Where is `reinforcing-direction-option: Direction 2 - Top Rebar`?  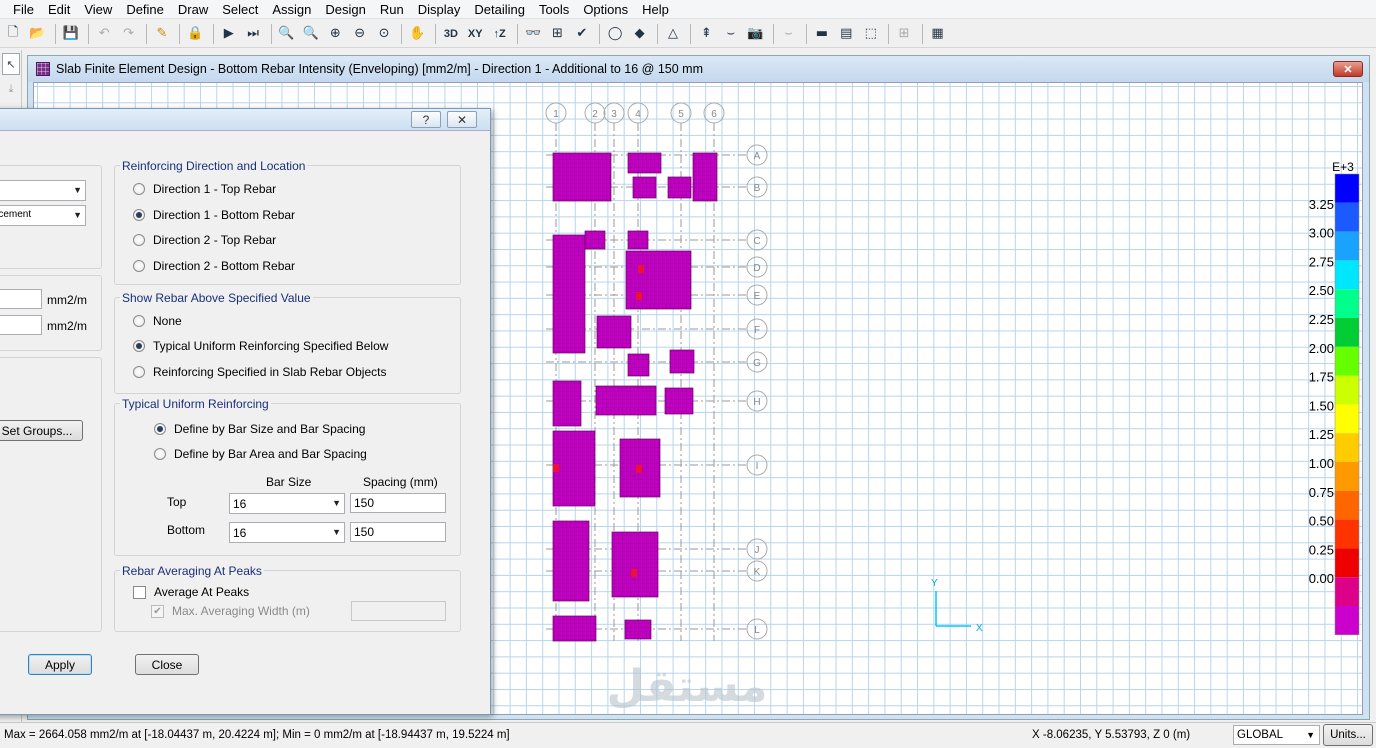
reinforcing-direction-option: Direction 2 - Top Rebar is located at coordinates (204, 240).